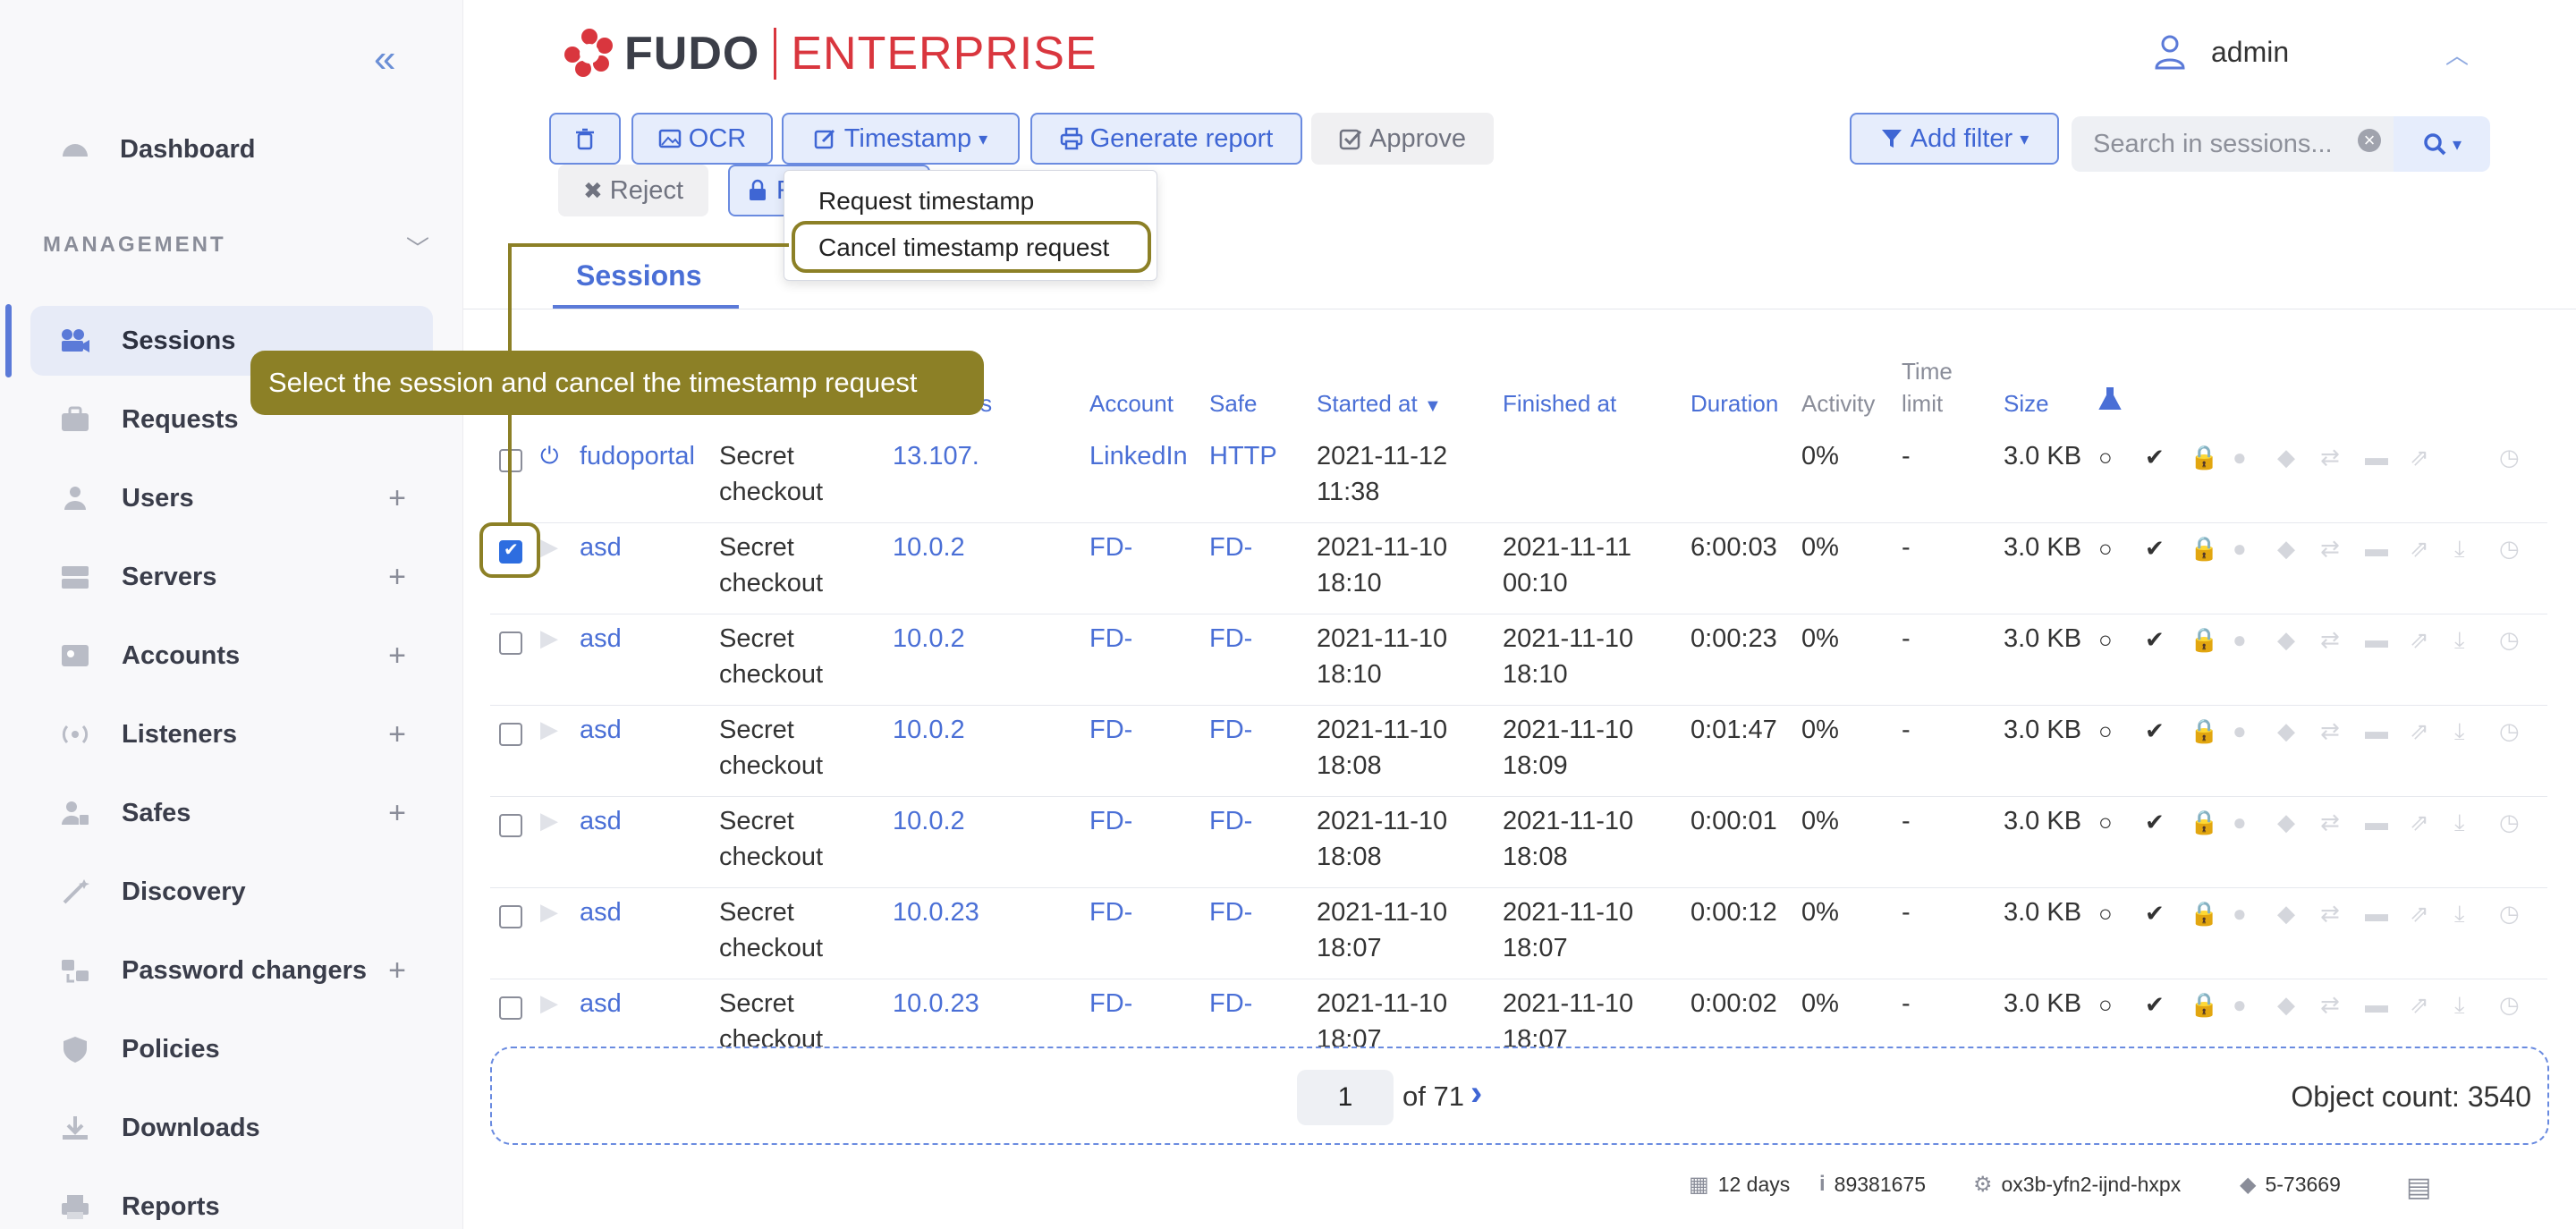  Describe the element at coordinates (1379, 404) in the screenshot. I see `col-started-at: Started at ▼` at that location.